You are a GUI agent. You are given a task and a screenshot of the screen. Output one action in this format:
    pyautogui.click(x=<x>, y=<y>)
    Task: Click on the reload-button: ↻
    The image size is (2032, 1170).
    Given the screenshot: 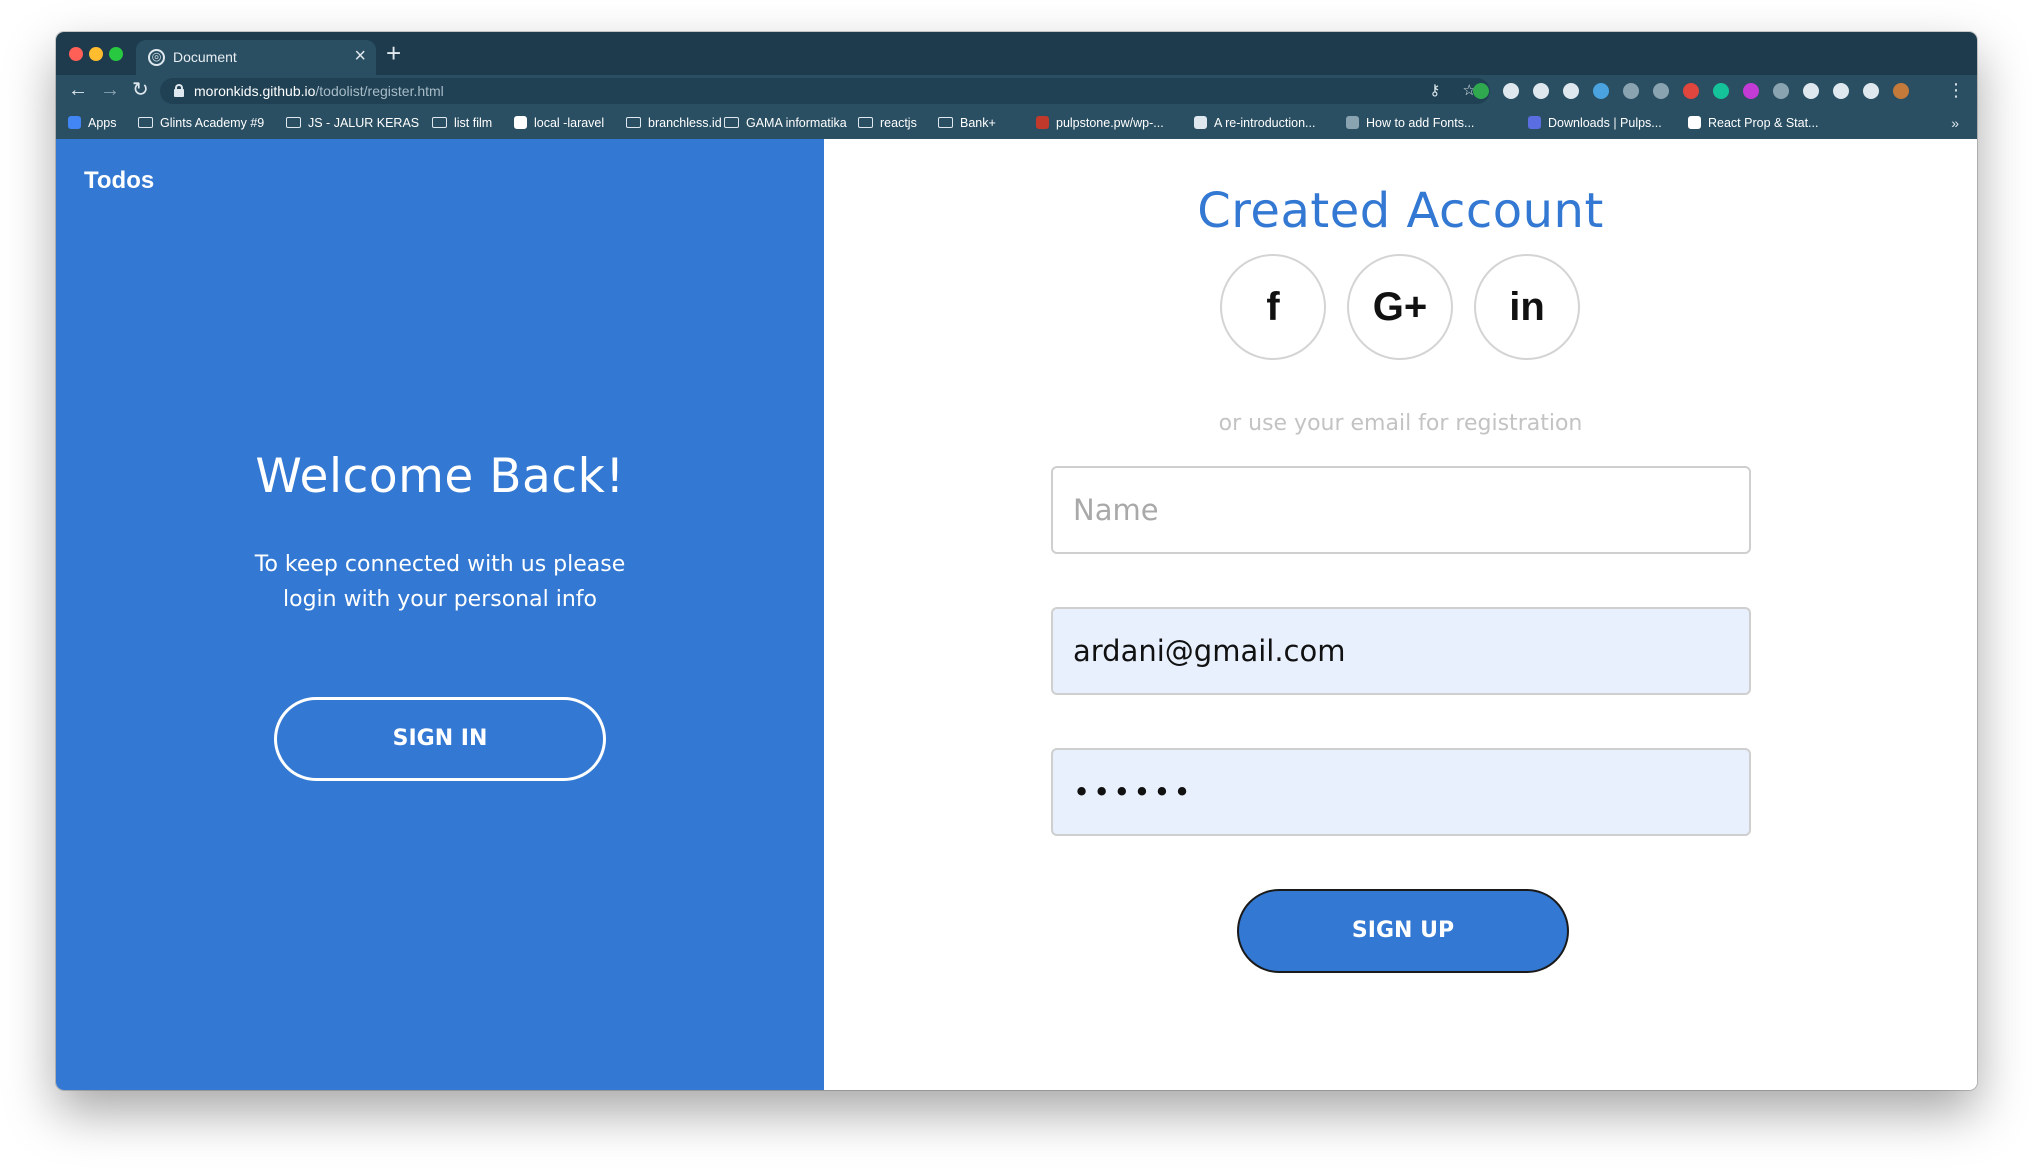 What is the action you would take?
    pyautogui.click(x=140, y=90)
    